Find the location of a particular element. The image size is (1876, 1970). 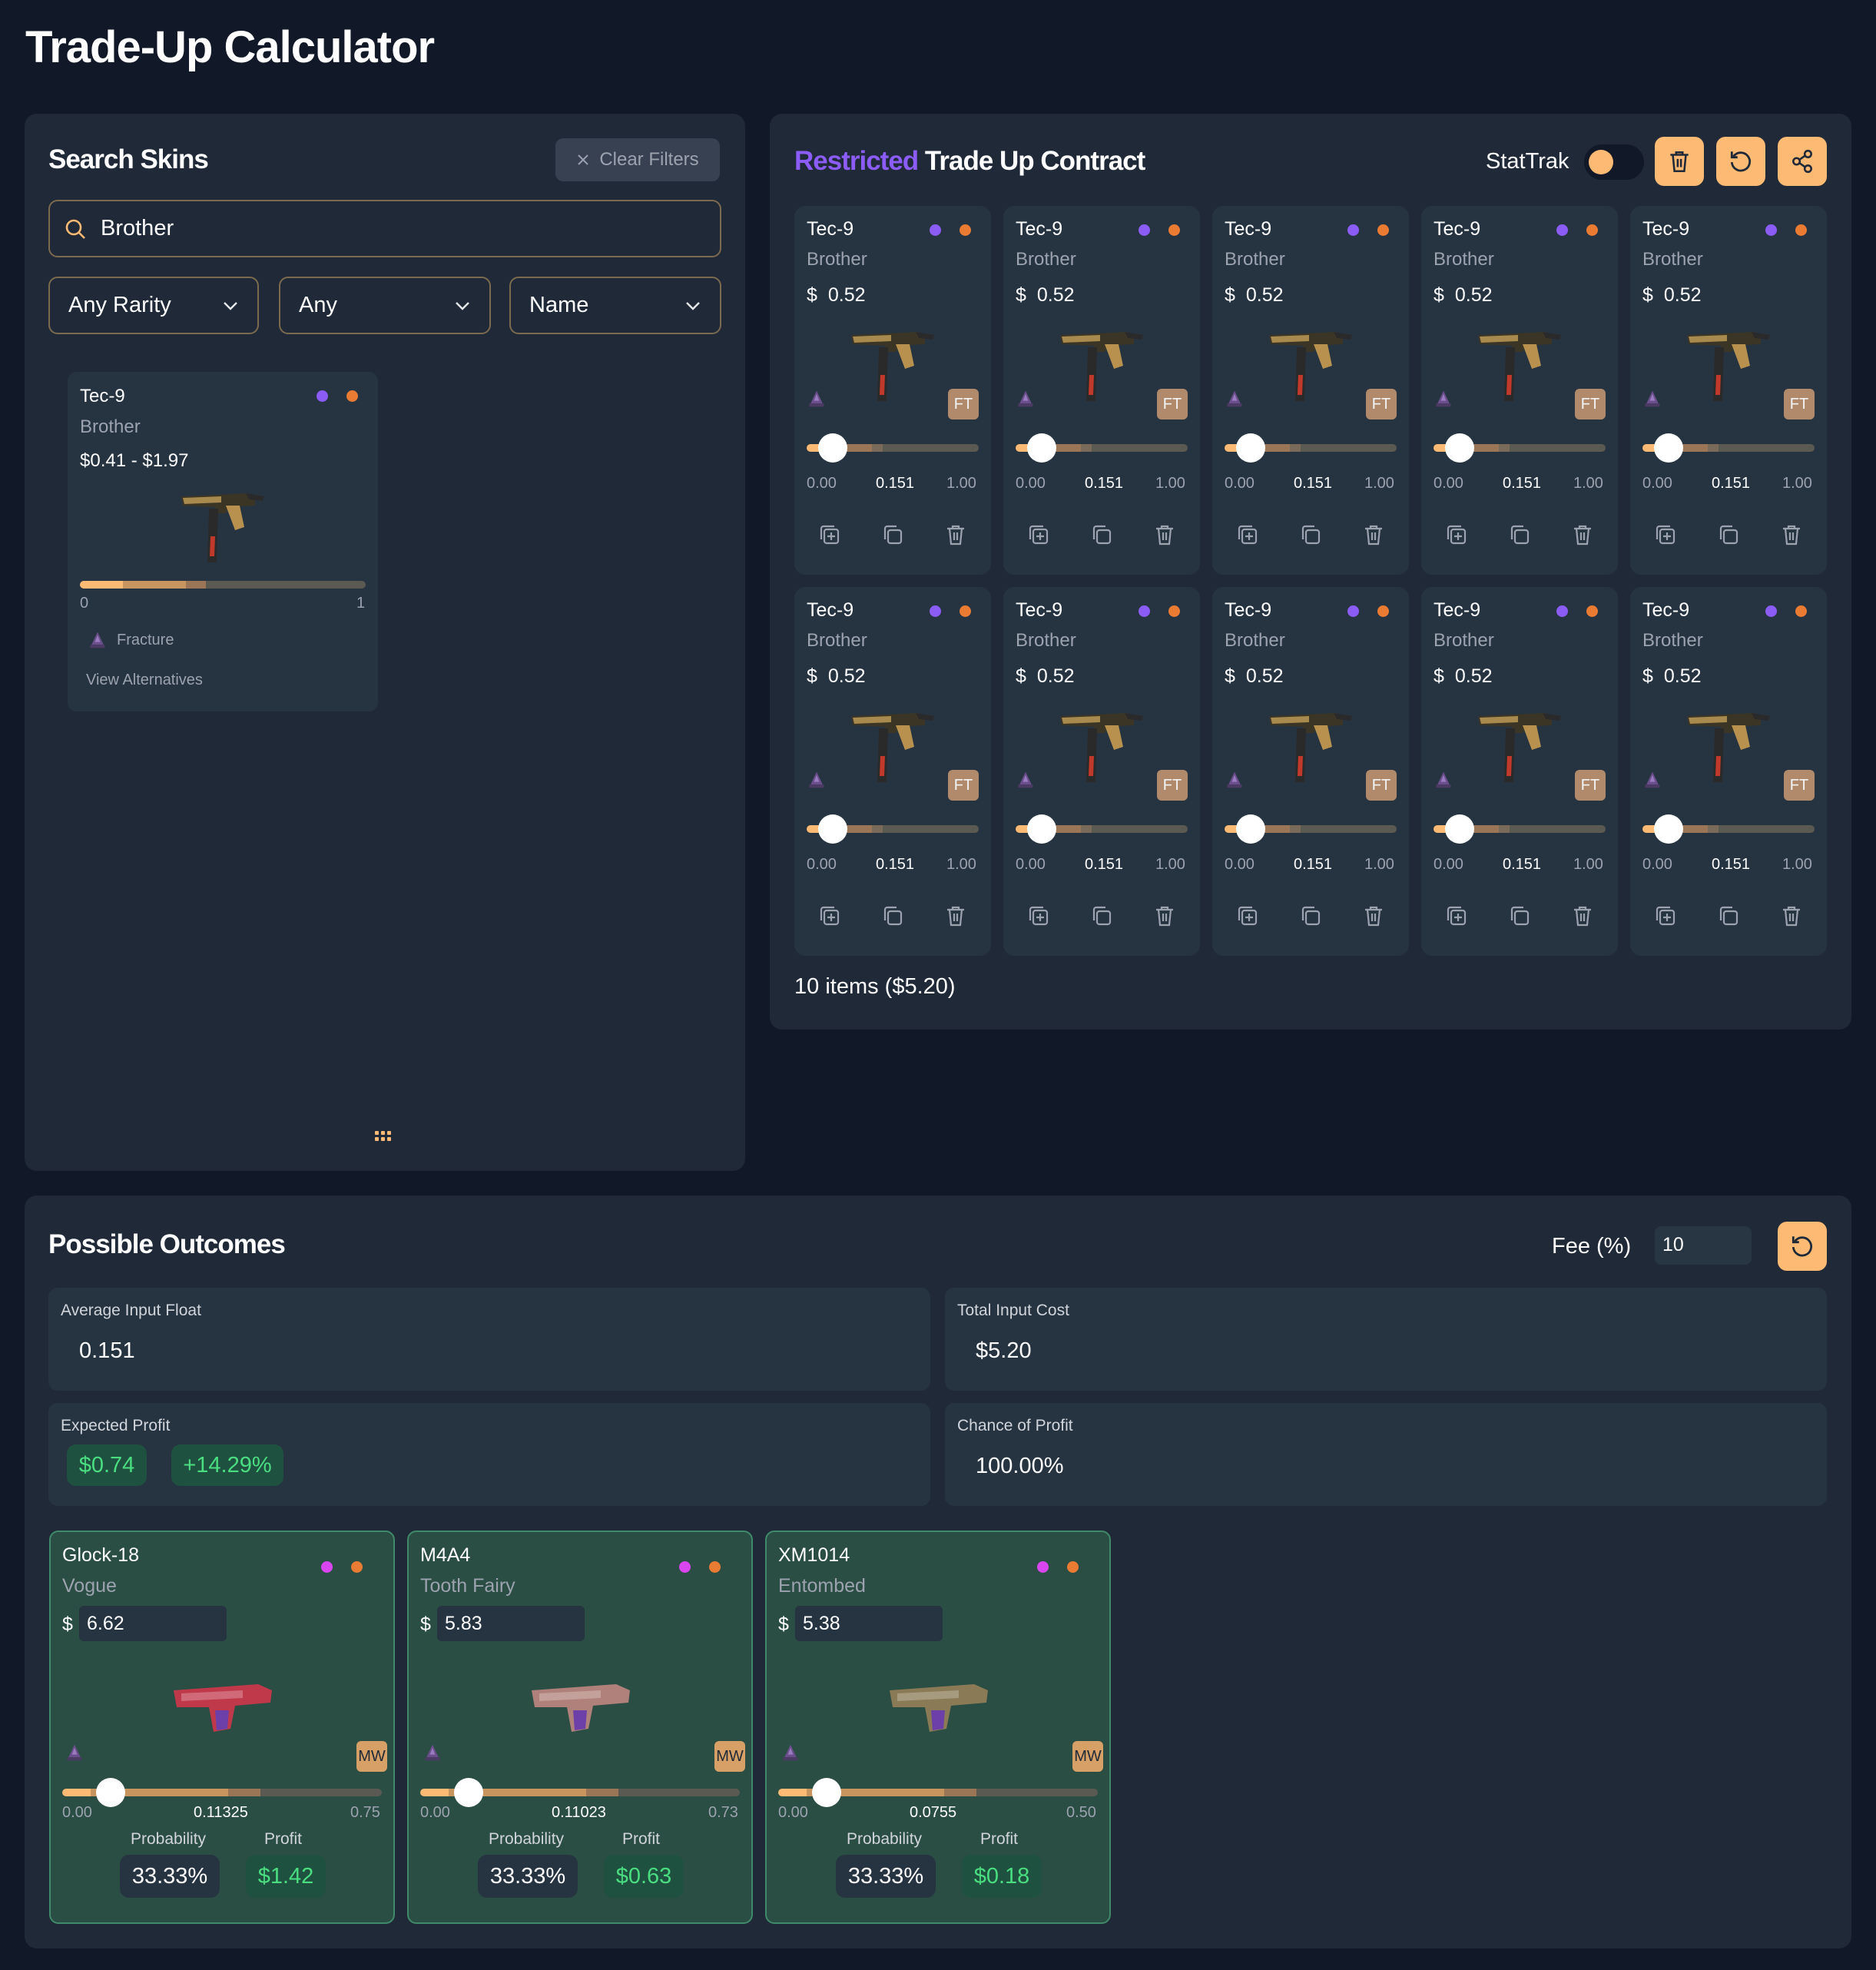

outcome-skin: Vogue is located at coordinates (90, 1586).